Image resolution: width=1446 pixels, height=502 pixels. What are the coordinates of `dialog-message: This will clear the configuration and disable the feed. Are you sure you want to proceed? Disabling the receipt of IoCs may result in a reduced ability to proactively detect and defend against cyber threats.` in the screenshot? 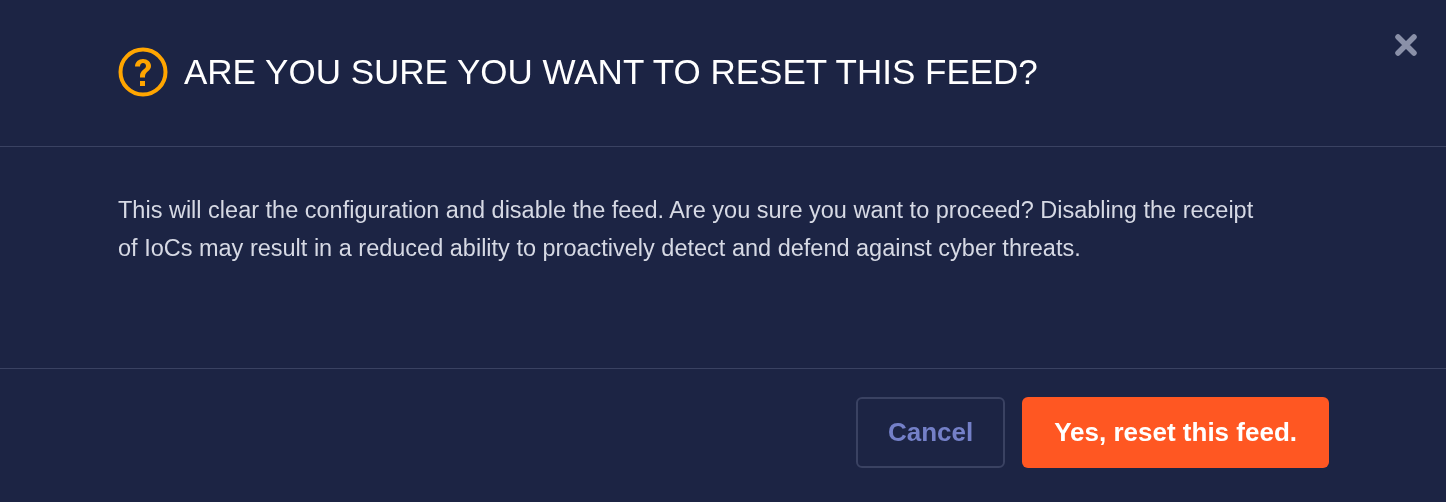 It's located at (686, 229).